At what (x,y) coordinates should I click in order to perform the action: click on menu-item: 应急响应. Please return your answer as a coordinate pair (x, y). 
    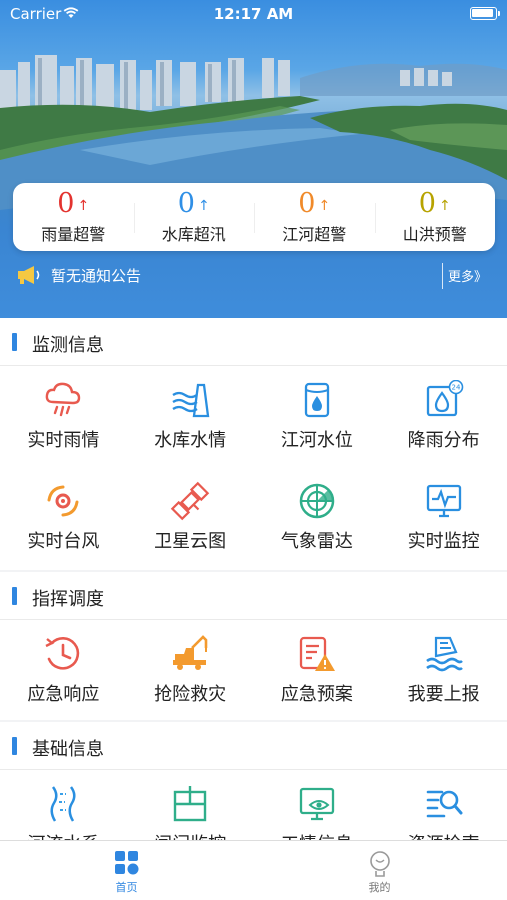
    Looking at the image, I should click on (63, 670).